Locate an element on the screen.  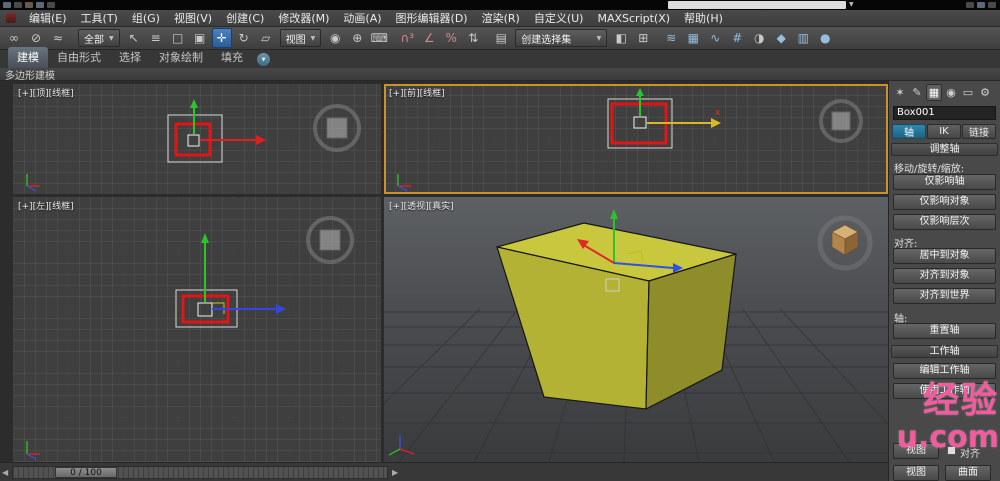
info-center-icon is located at coordinates (970, 5).